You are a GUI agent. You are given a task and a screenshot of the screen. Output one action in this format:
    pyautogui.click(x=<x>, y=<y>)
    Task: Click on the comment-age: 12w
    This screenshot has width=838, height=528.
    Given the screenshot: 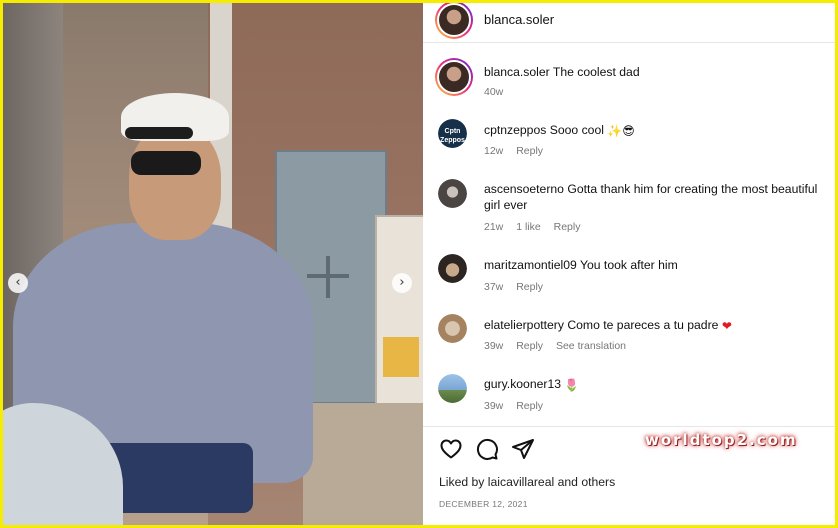 What is the action you would take?
    pyautogui.click(x=494, y=151)
    